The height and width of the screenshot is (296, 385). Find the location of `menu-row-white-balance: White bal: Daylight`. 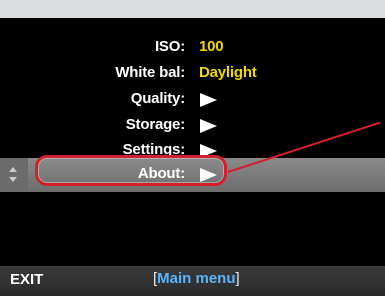

menu-row-white-balance: White bal: Daylight is located at coordinates (192, 74).